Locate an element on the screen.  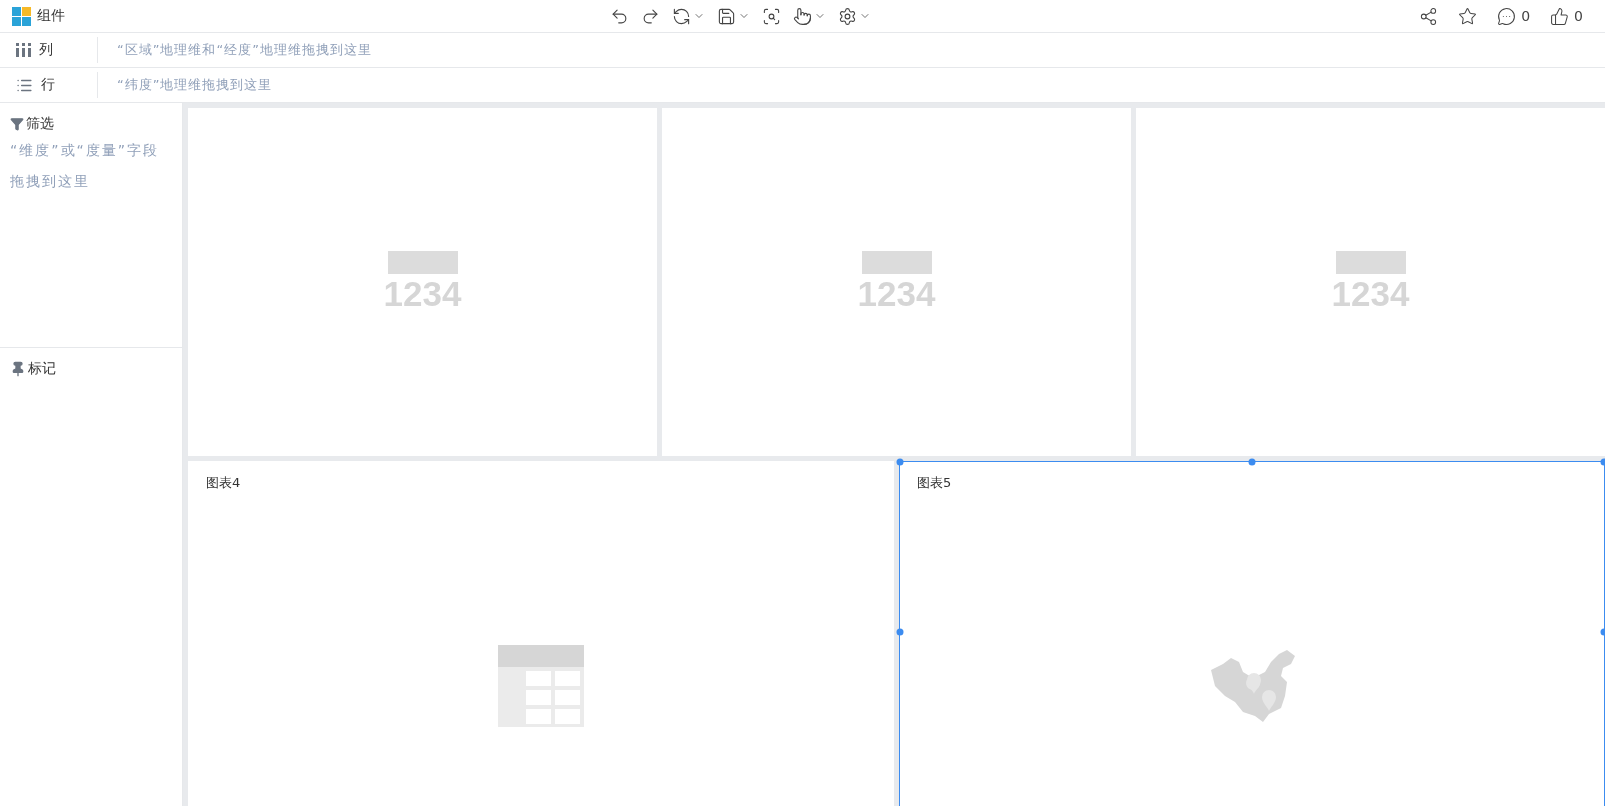
star-icon is located at coordinates (1468, 16).